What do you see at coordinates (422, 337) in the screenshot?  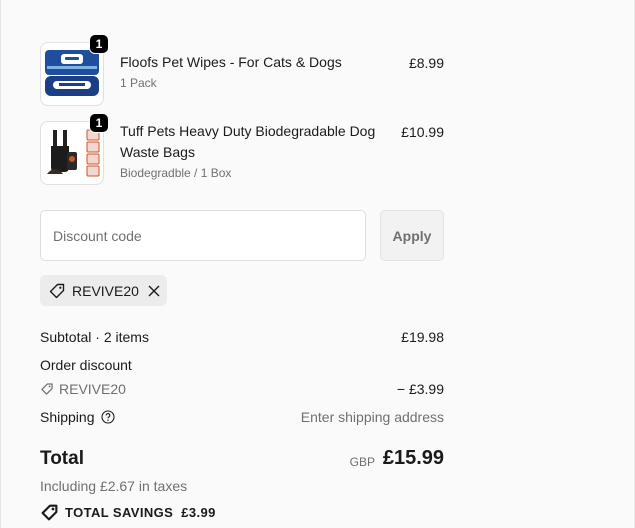 I see `subtotal-value: £19.98` at bounding box center [422, 337].